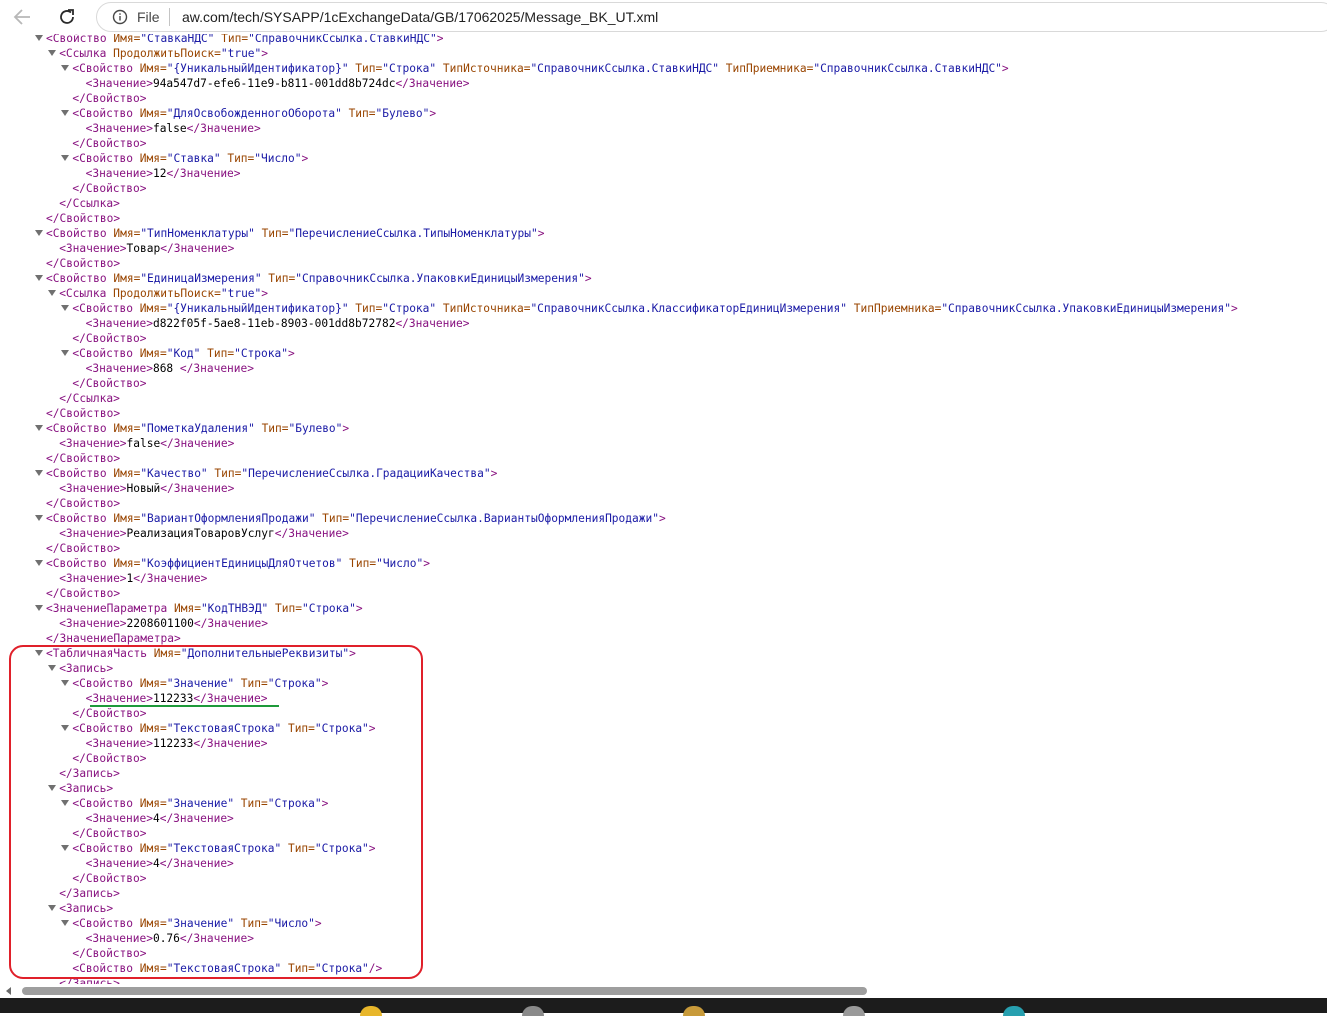 The width and height of the screenshot is (1327, 1016). What do you see at coordinates (444, 991) in the screenshot?
I see `scrollbar-thumb` at bounding box center [444, 991].